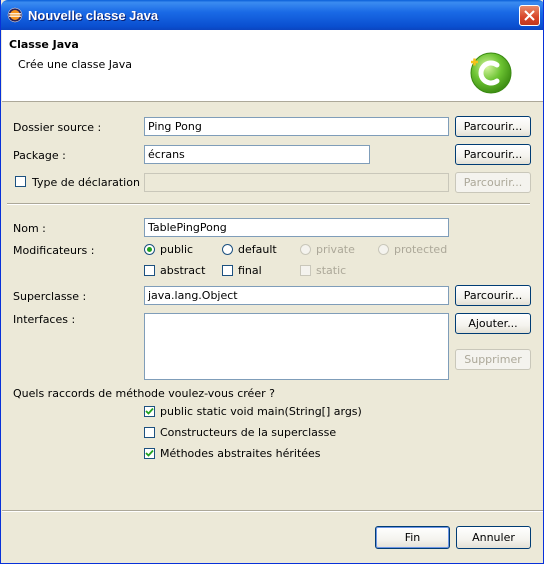  What do you see at coordinates (39, 155) in the screenshot?
I see `package-label: Package :` at bounding box center [39, 155].